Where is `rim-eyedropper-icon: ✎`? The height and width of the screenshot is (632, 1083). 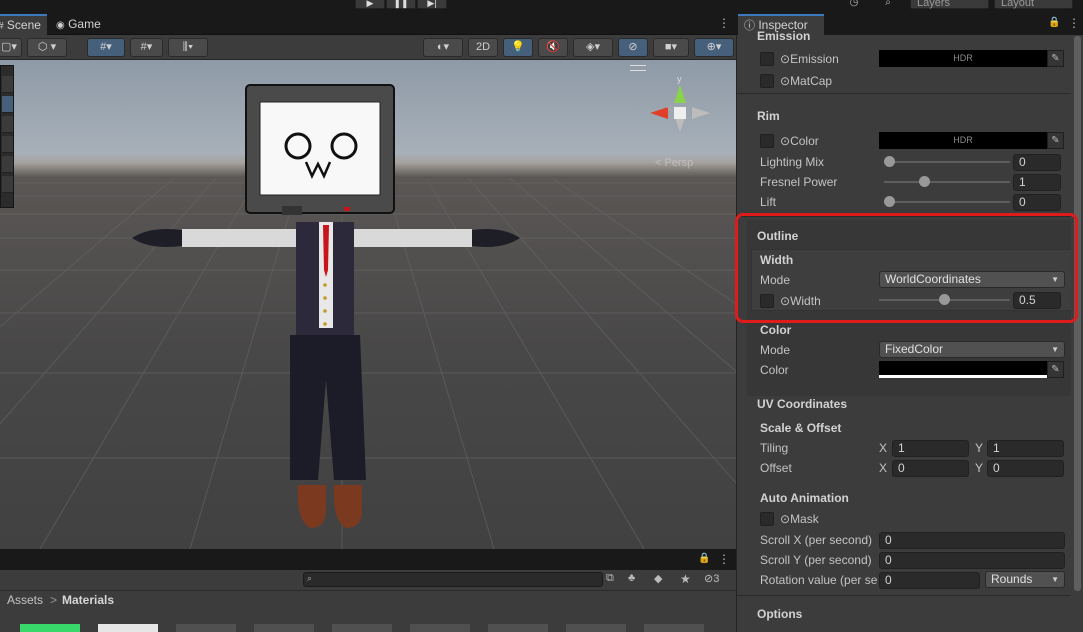
rim-eyedropper-icon: ✎ is located at coordinates (1055, 140).